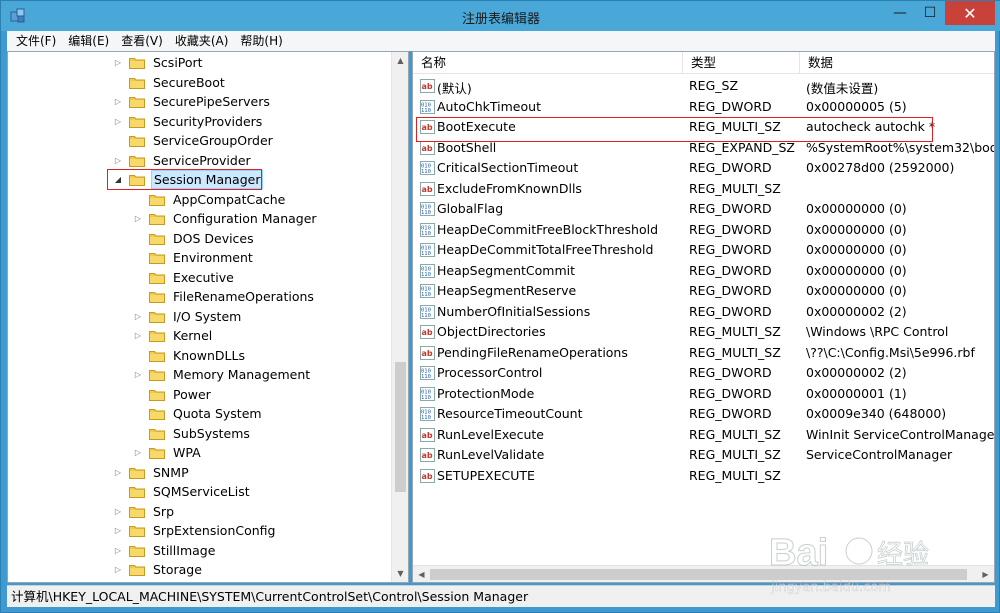 Image resolution: width=1000 pixels, height=613 pixels. I want to click on tree-node: ServiceGroupOrder, so click(193, 140).